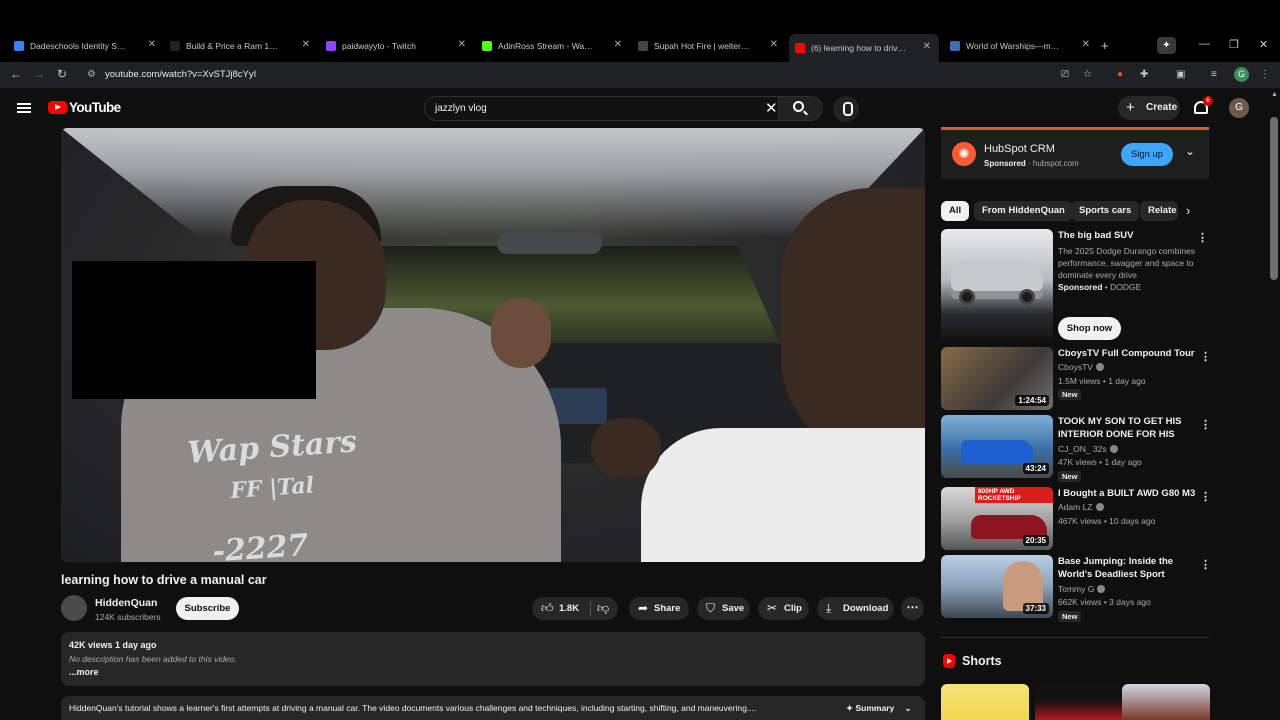 Image resolution: width=1280 pixels, height=720 pixels. I want to click on share-button: ➦ Share, so click(659, 608).